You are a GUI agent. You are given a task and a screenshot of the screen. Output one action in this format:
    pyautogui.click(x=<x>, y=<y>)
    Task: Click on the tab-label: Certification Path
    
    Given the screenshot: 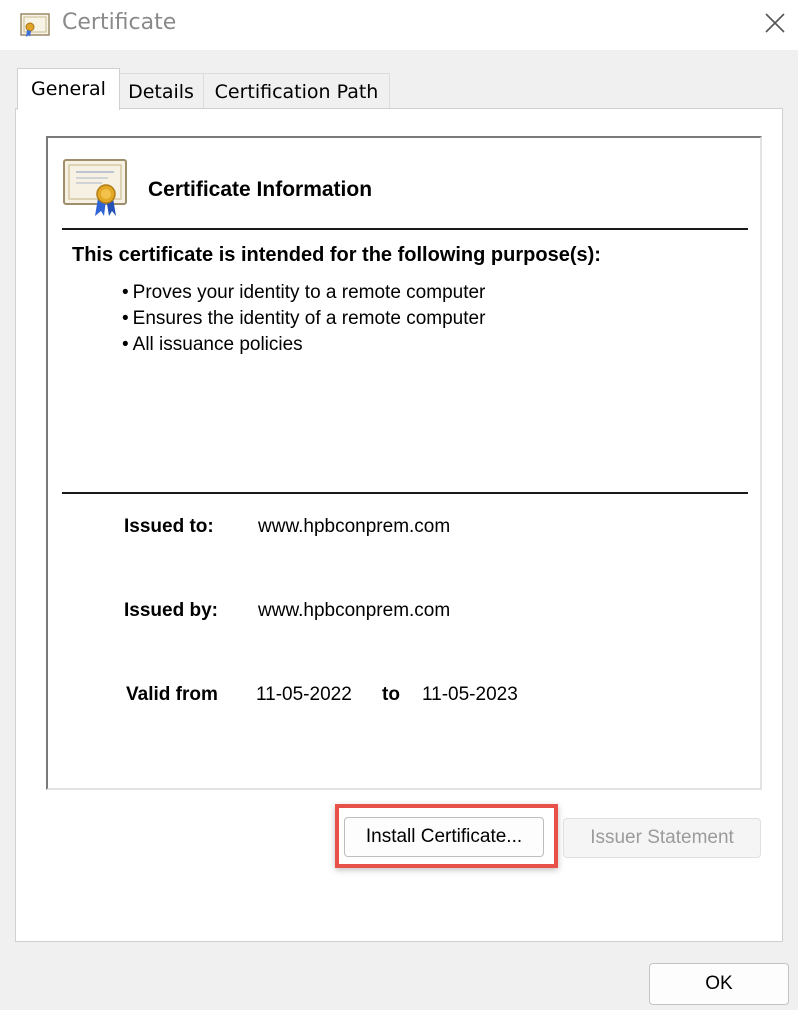 What is the action you would take?
    pyautogui.click(x=296, y=92)
    